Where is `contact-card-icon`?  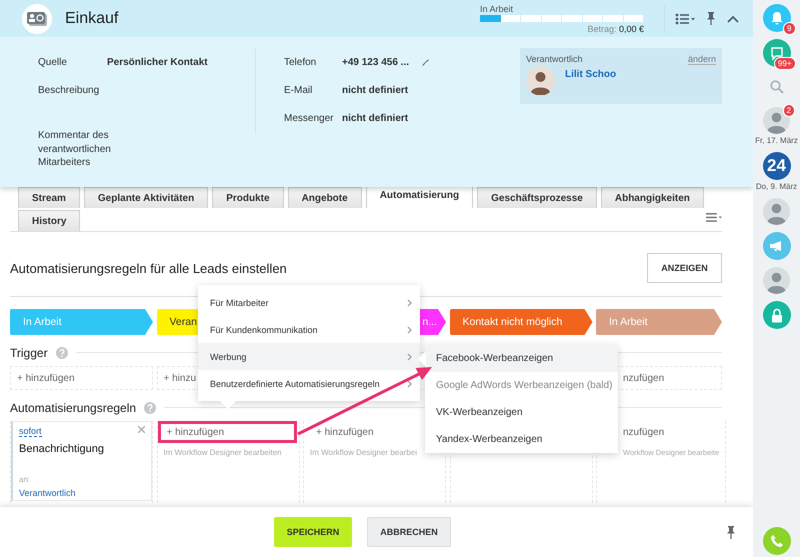 contact-card-icon is located at coordinates (37, 19).